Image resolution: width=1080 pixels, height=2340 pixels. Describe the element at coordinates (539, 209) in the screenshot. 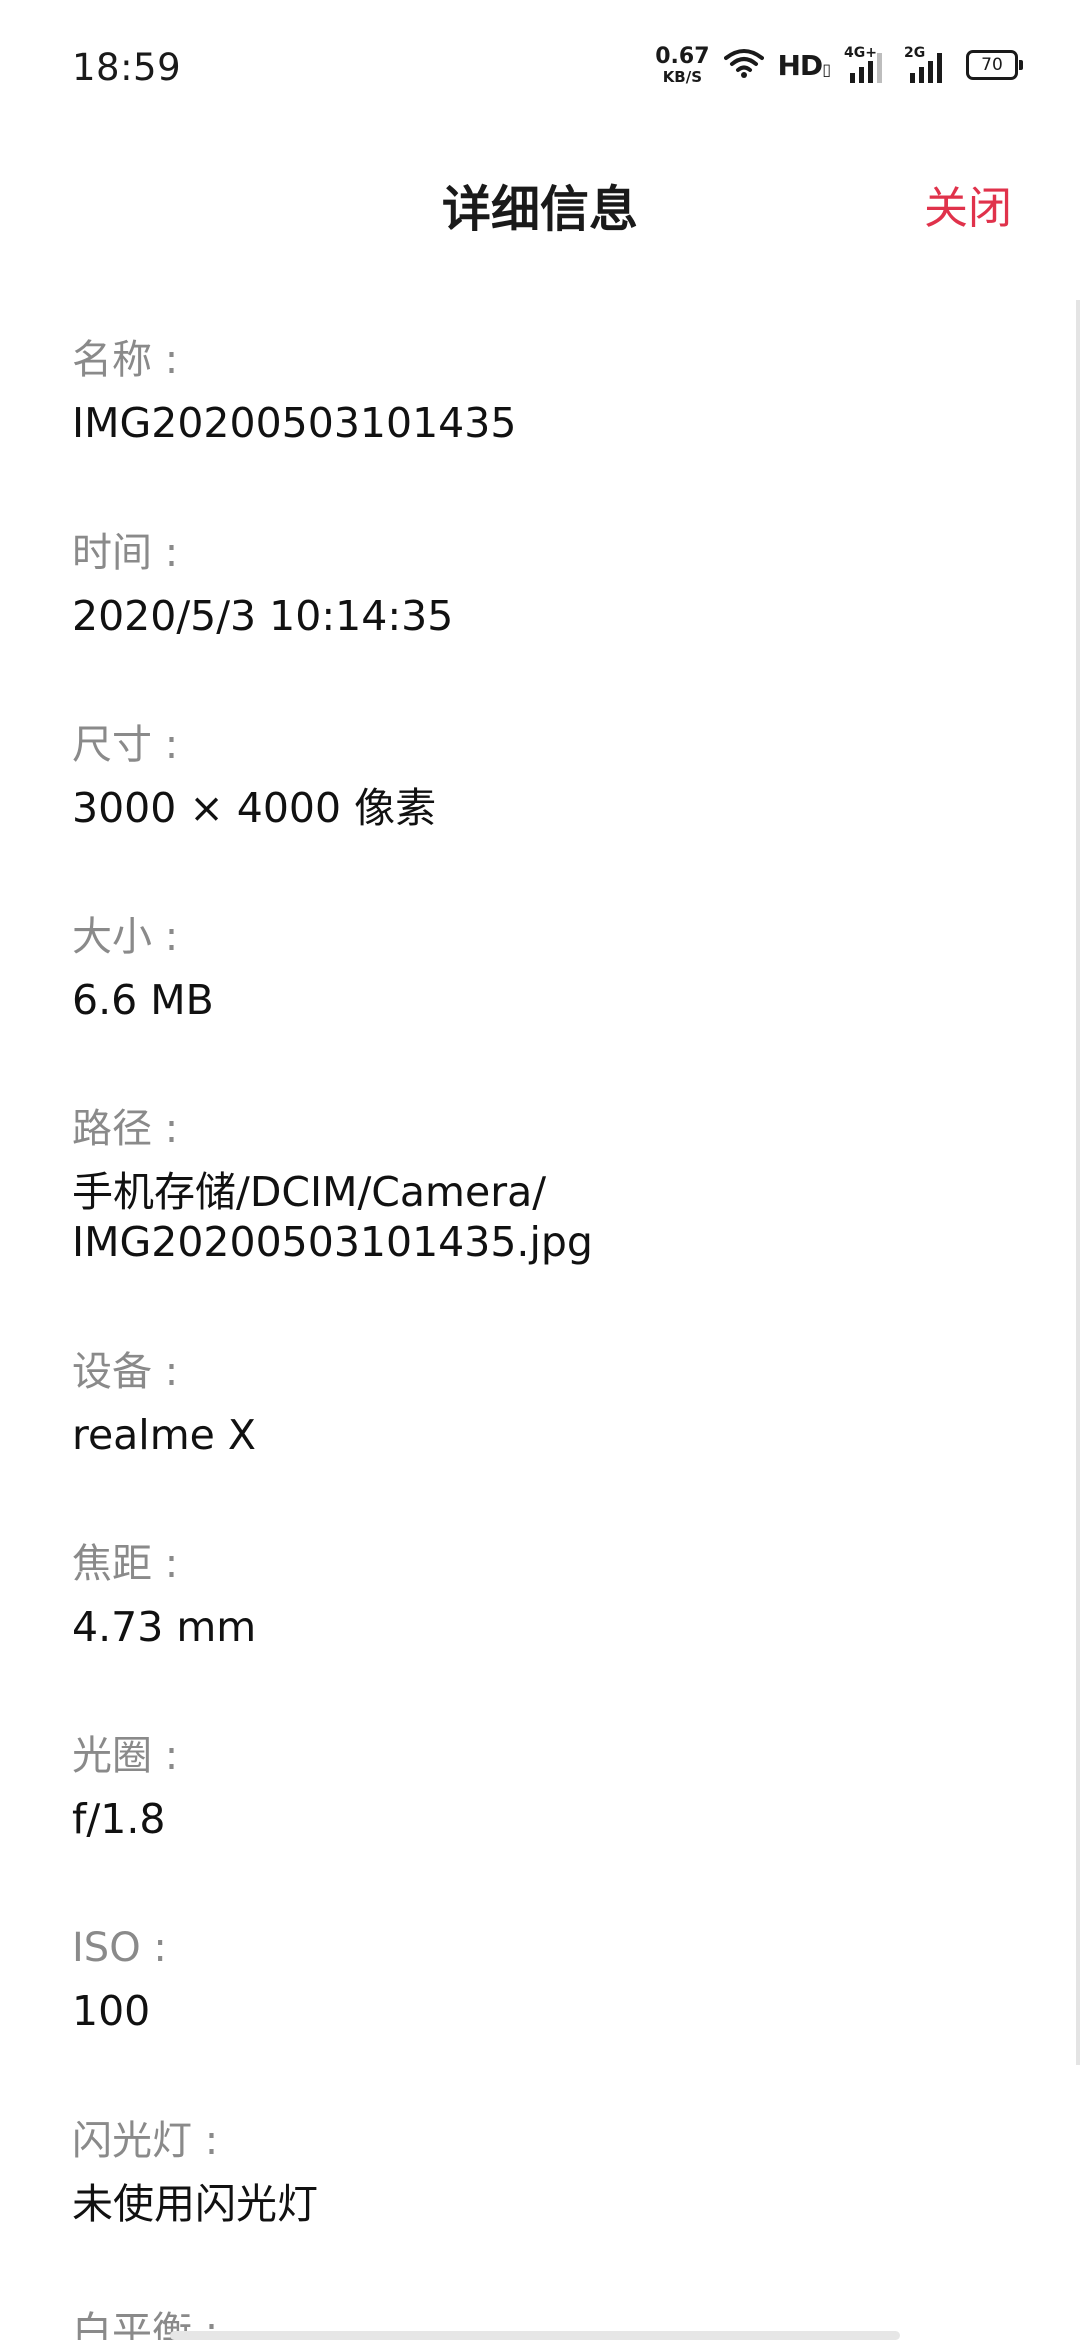

I see `page-title: 详细信息` at that location.